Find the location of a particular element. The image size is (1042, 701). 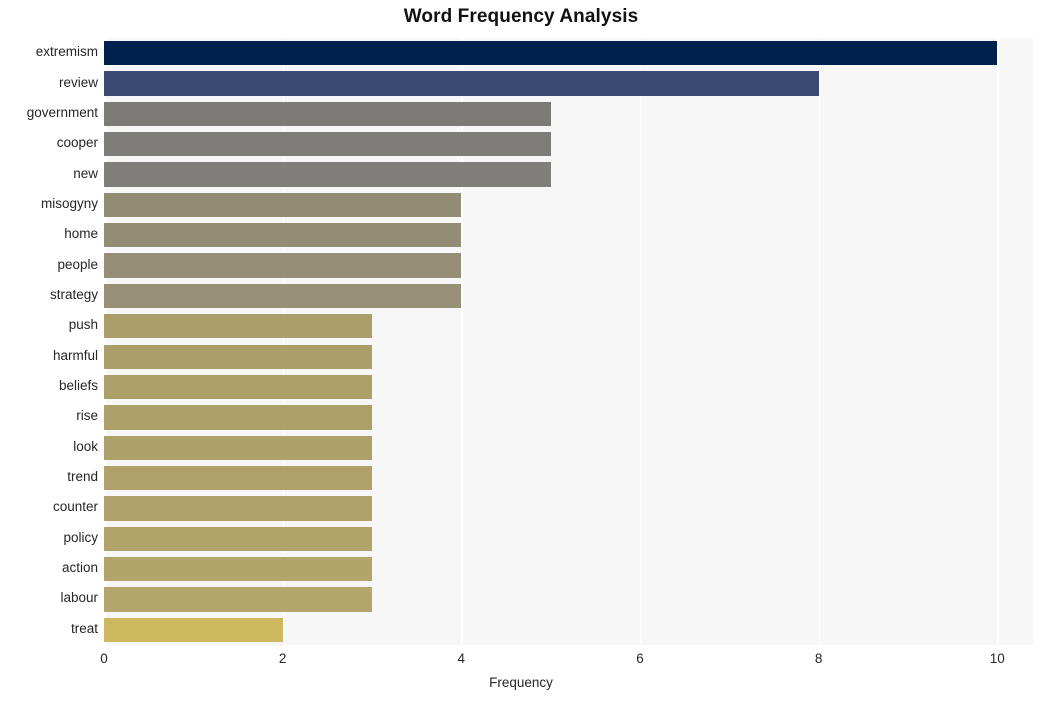

bar-government is located at coordinates (327, 113).